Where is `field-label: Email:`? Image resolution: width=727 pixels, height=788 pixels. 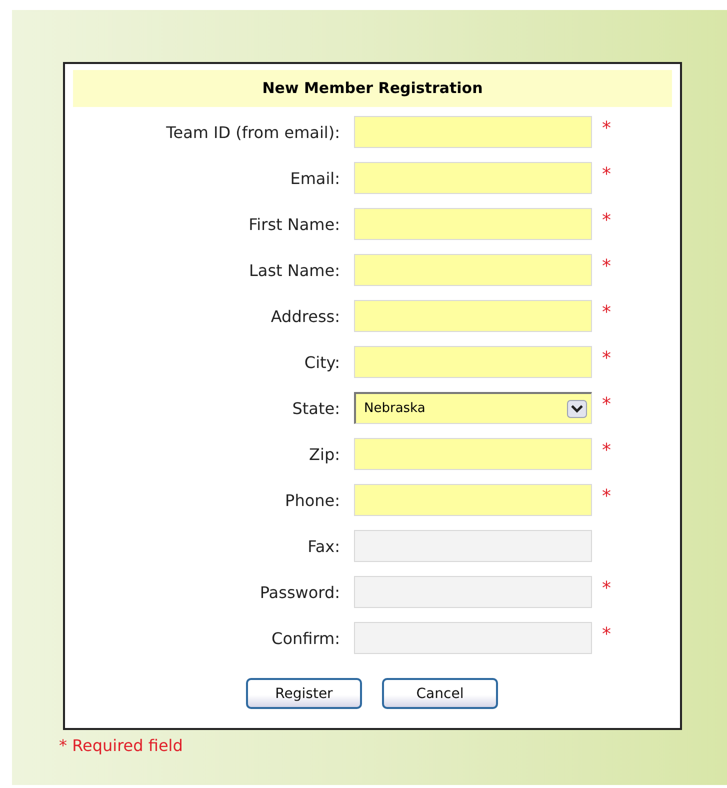 field-label: Email: is located at coordinates (315, 178).